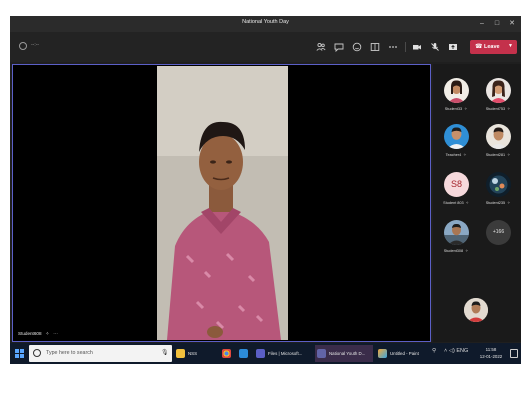 This screenshot has height=393, width=527. I want to click on close-button: ✕, so click(512, 24).